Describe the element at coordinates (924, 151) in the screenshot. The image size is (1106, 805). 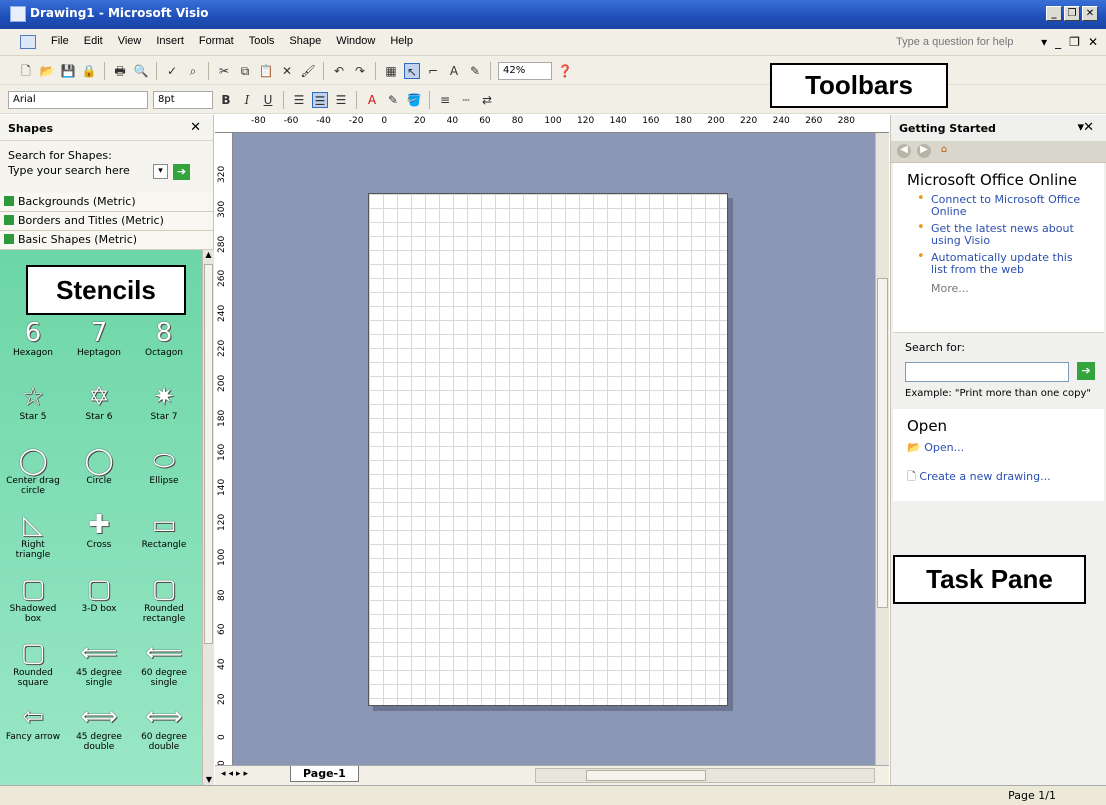
I see `forward-icon: ▶` at that location.